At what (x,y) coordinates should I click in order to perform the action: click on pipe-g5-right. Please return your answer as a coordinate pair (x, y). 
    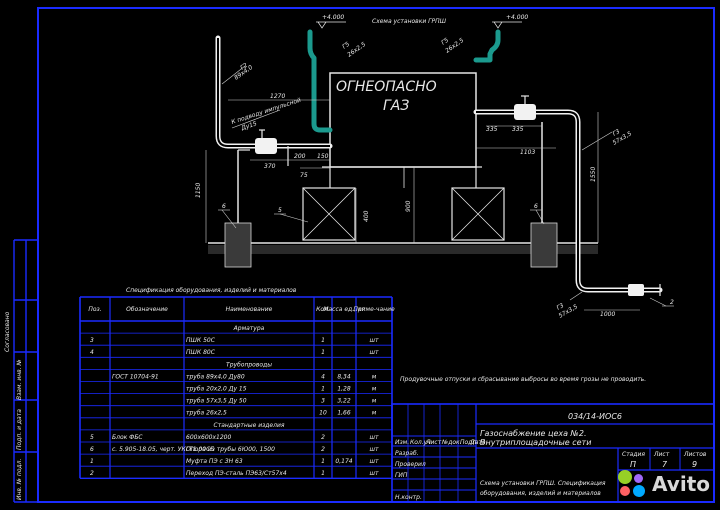
    Looking at the image, I should click on (487, 46).